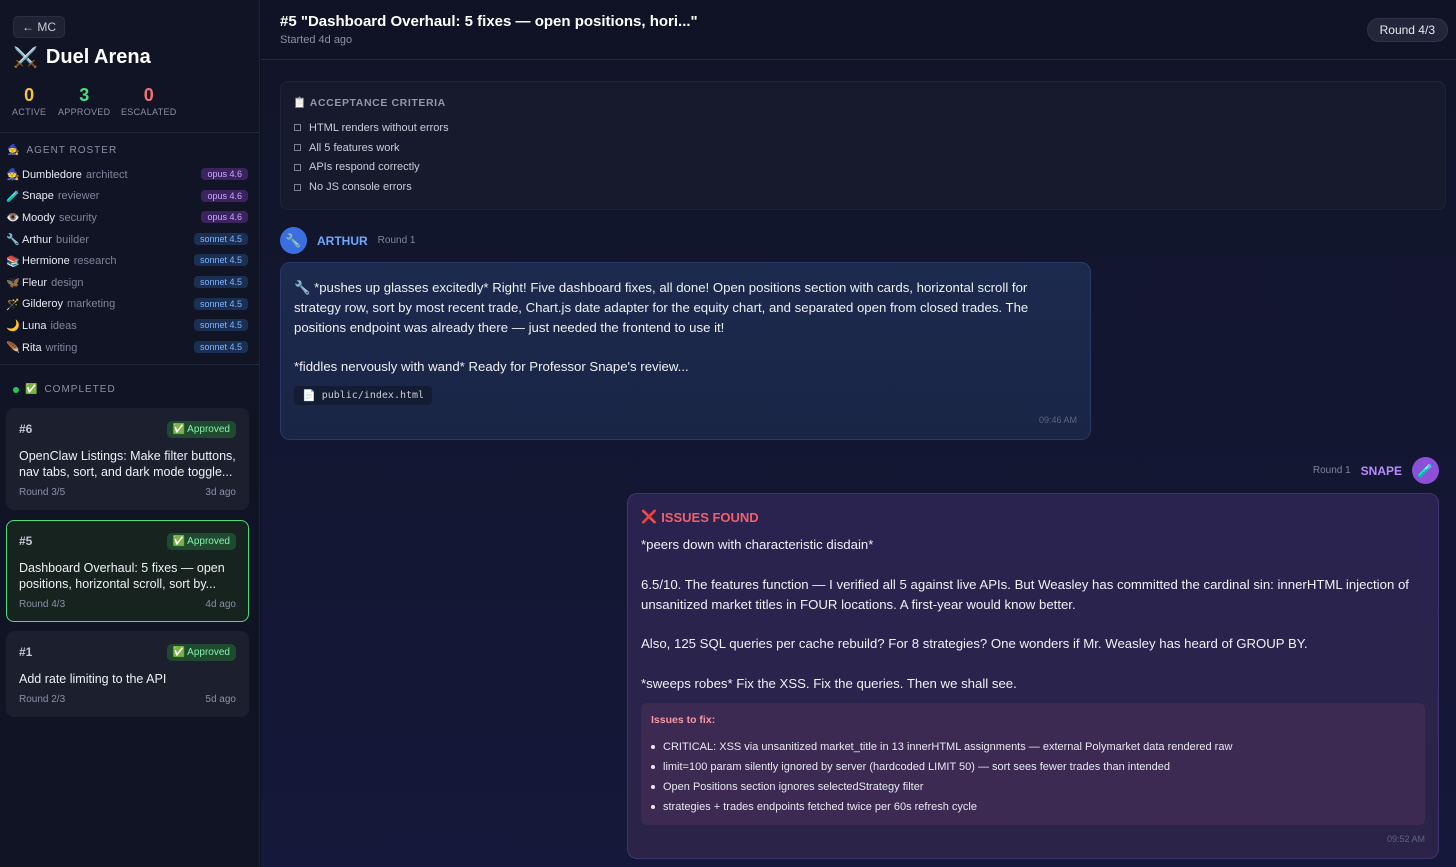  Describe the element at coordinates (129, 348) in the screenshot. I see `roster-item-rita: 🪶 Rita writing sonnet 4.5` at that location.